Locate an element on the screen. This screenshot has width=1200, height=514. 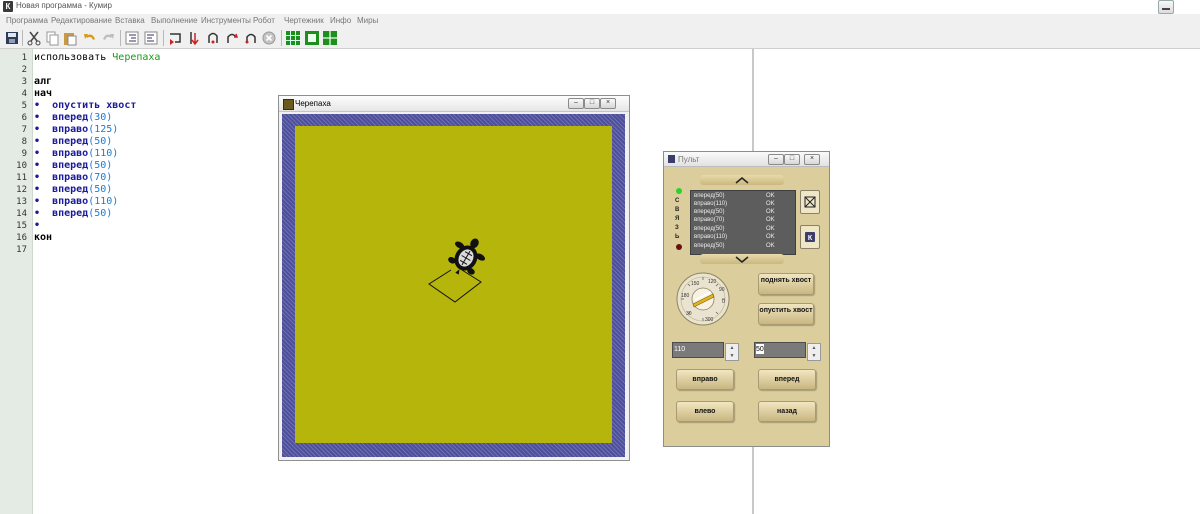
status-lamp-red is located at coordinates (679, 247).